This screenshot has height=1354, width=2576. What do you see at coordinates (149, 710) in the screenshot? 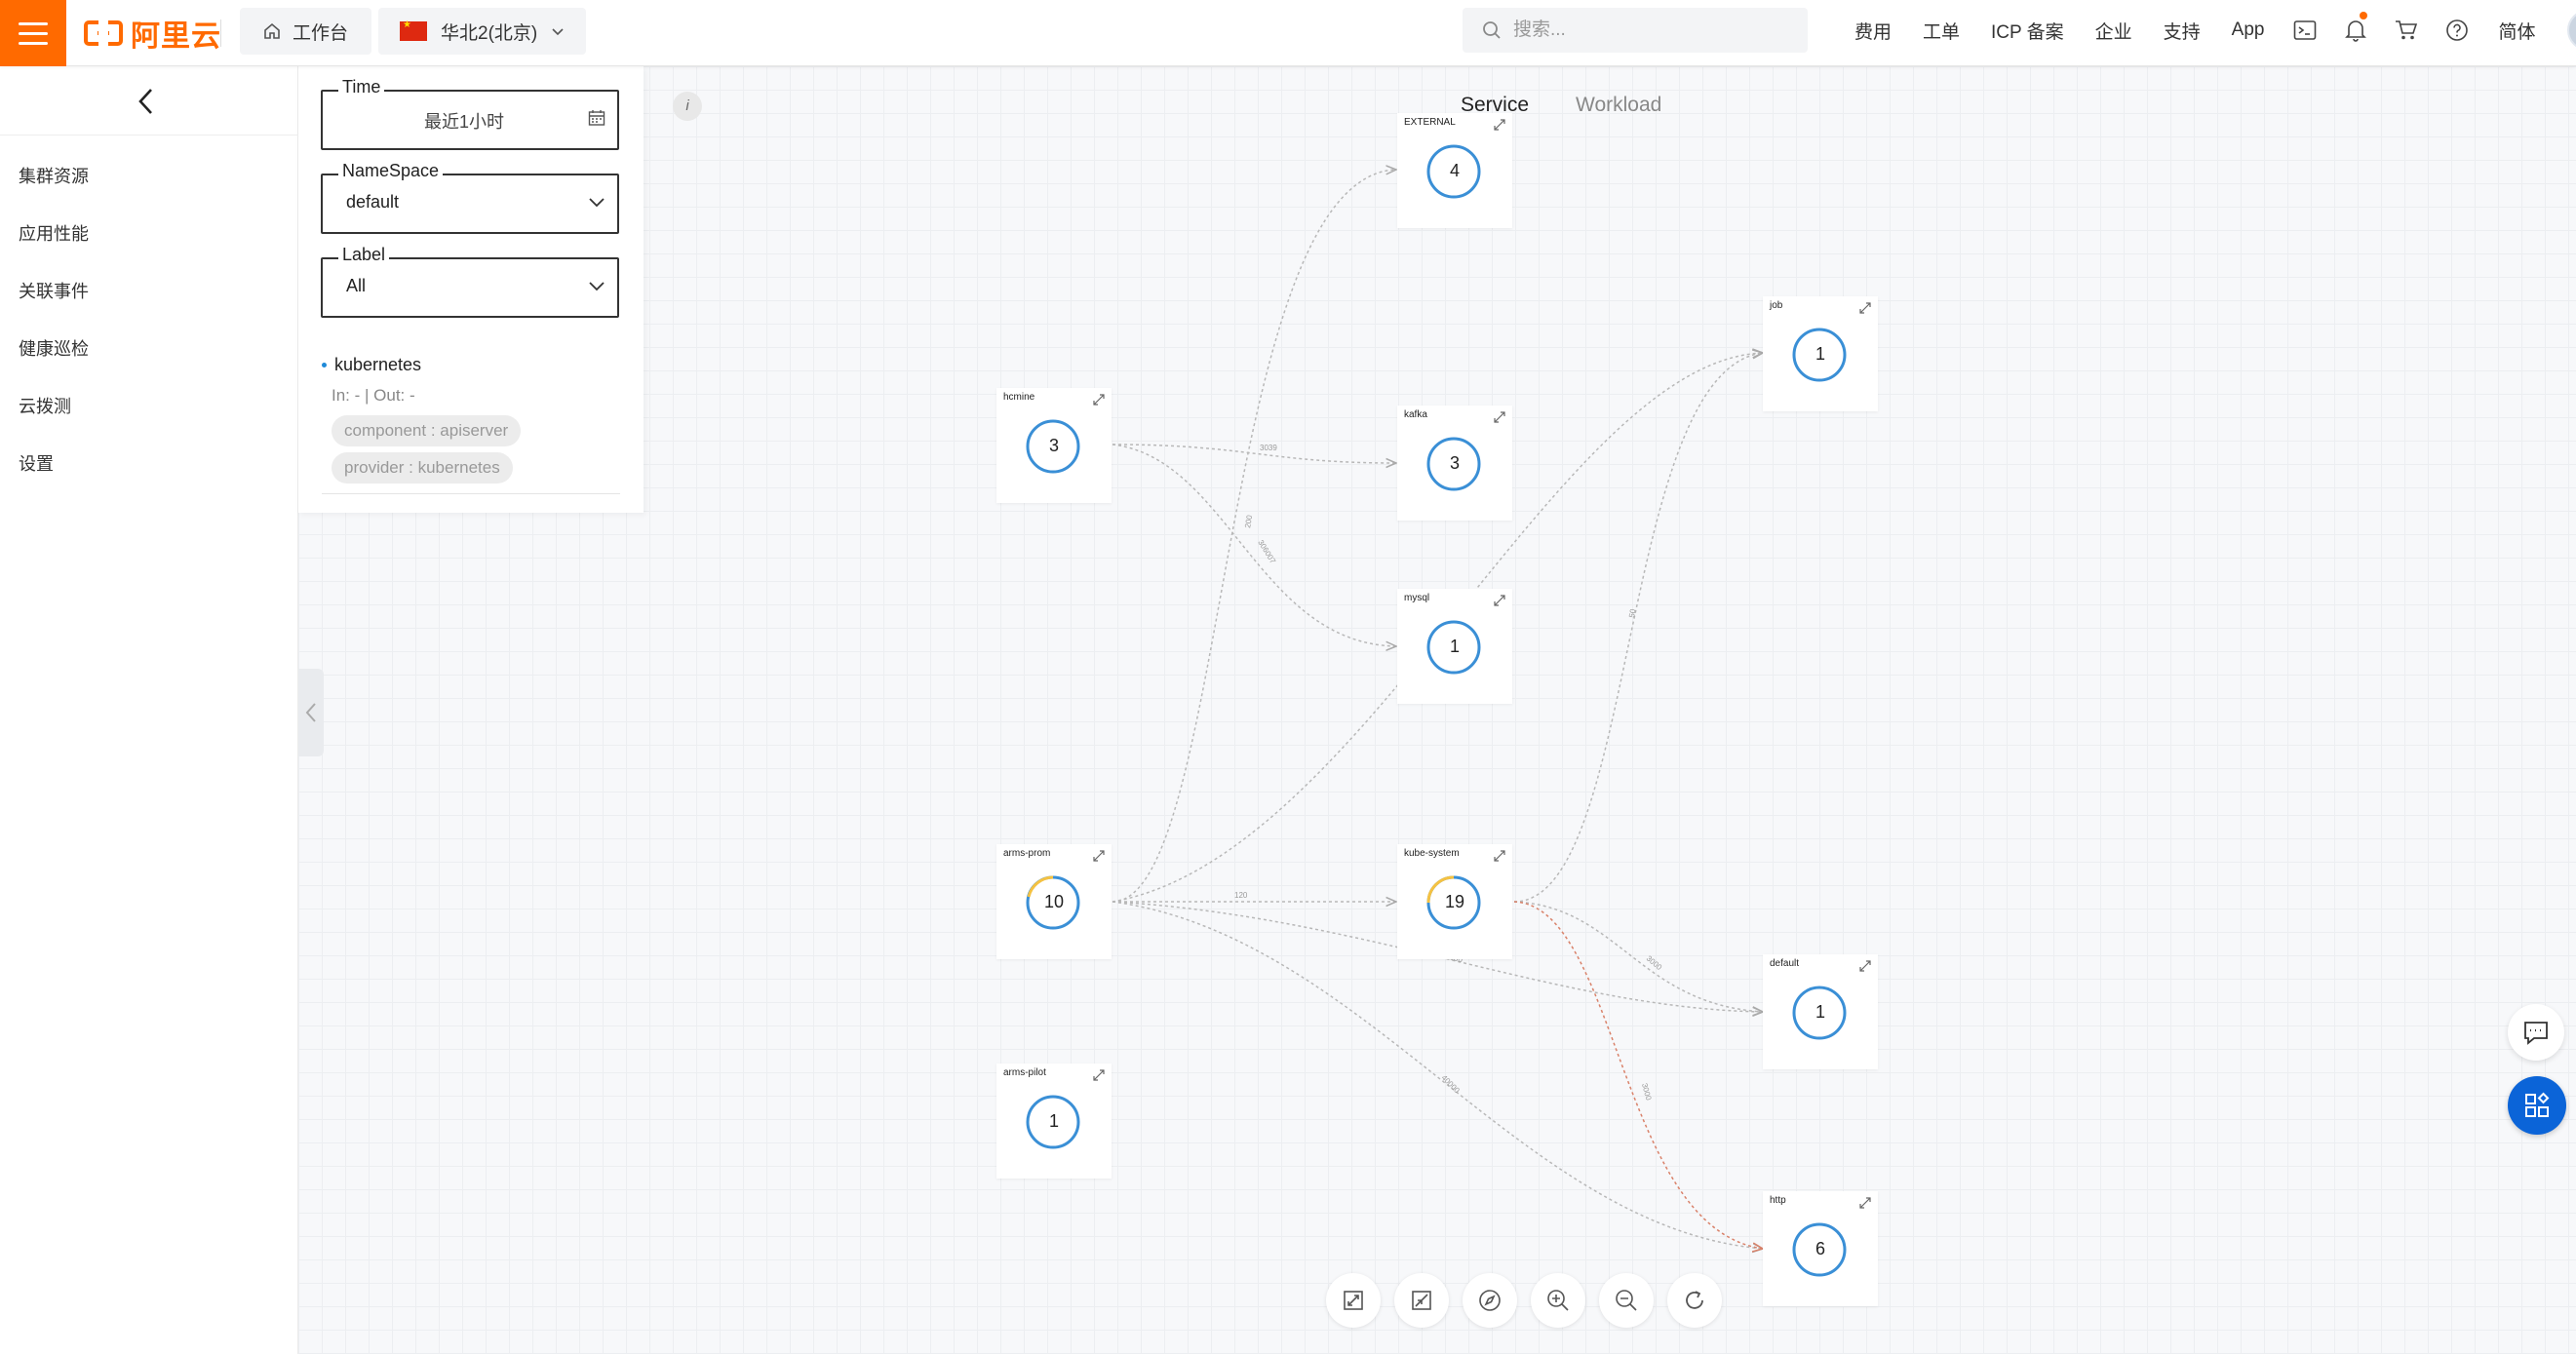
I see `sidebar: 集群资源 应用性能 关联事件 健康巡检 云拨测 设置` at bounding box center [149, 710].